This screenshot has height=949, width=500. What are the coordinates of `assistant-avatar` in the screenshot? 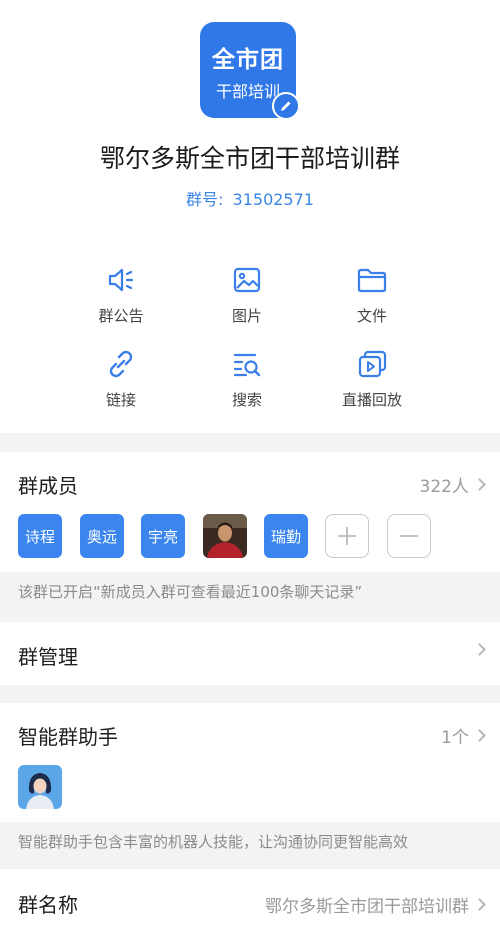 It's located at (40, 787).